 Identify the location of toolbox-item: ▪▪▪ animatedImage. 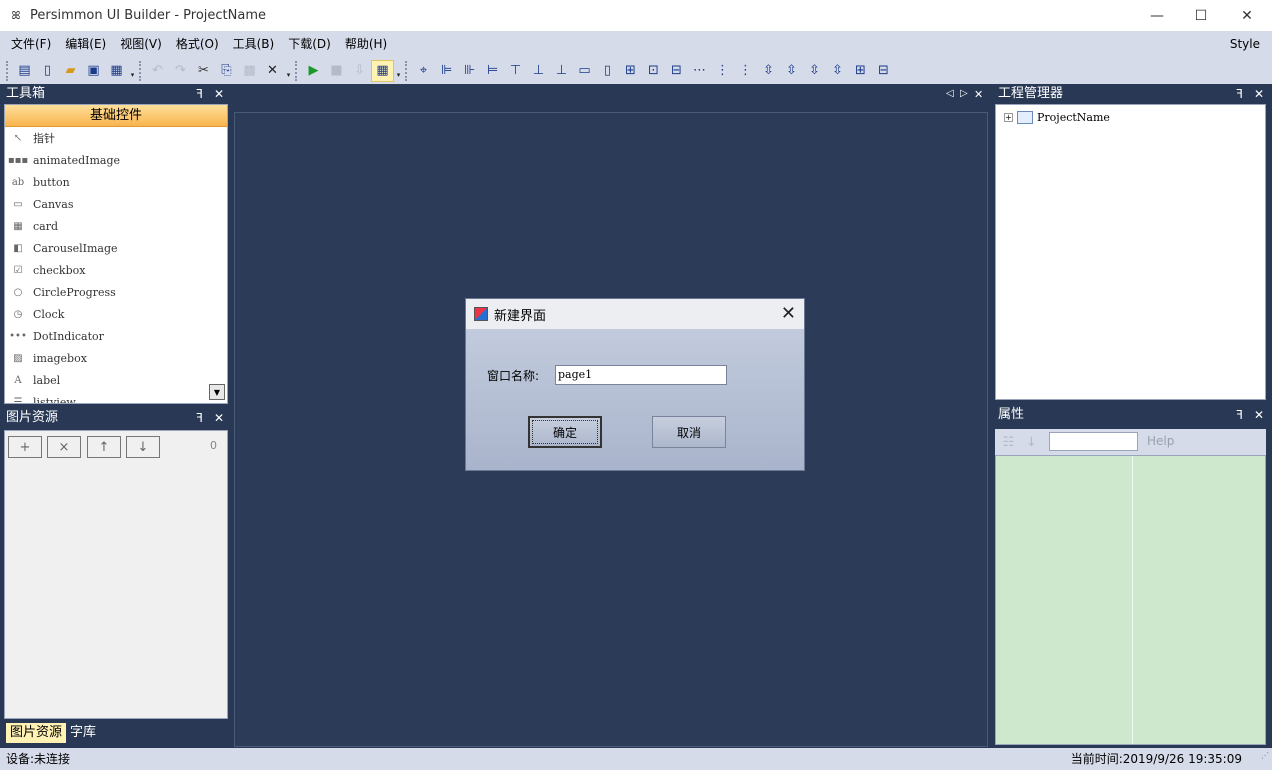
(116, 160).